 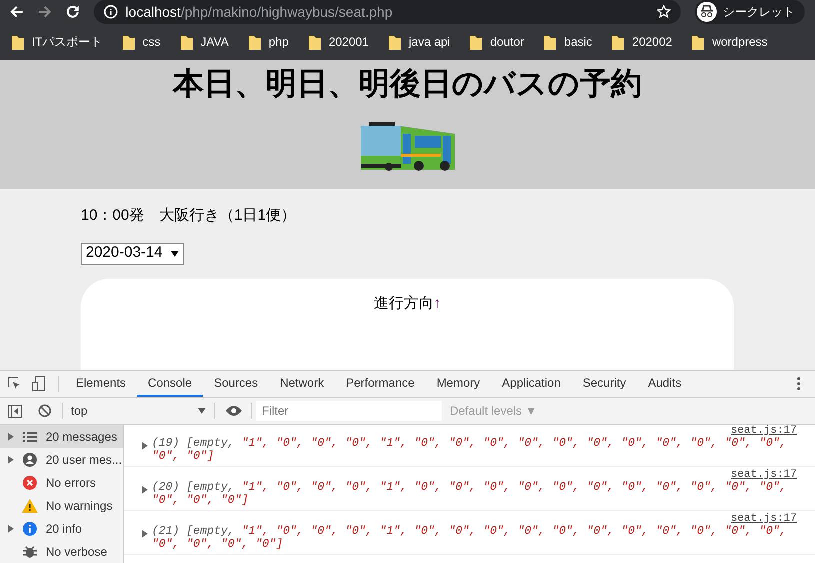 I want to click on devtools-tab: Sources, so click(x=236, y=384).